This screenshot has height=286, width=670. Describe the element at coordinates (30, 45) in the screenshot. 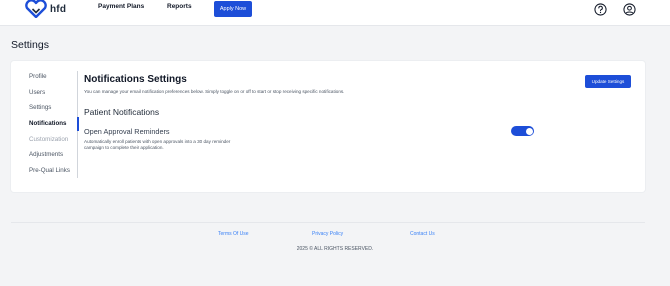

I see `page-title: Settings` at that location.